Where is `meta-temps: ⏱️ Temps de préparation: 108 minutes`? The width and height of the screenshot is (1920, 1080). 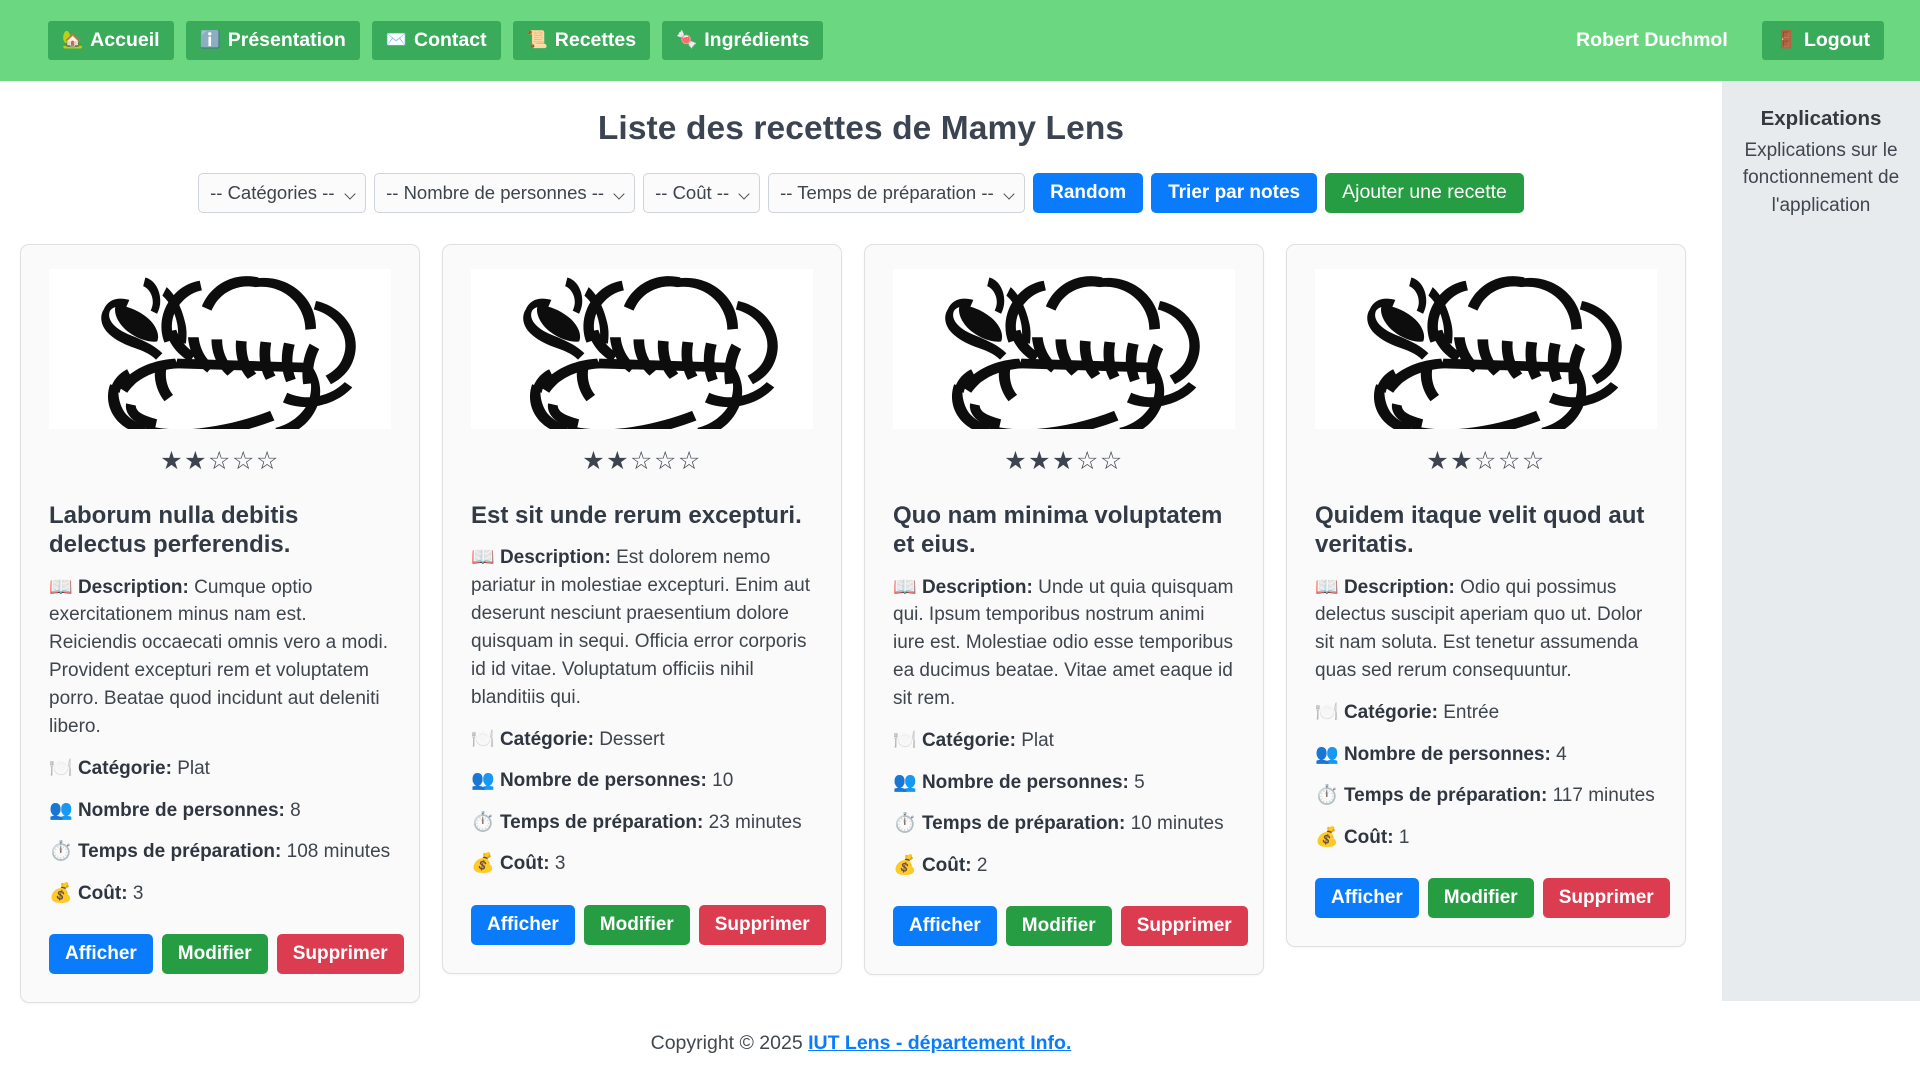 meta-temps: ⏱️ Temps de préparation: 108 minutes is located at coordinates (220, 852).